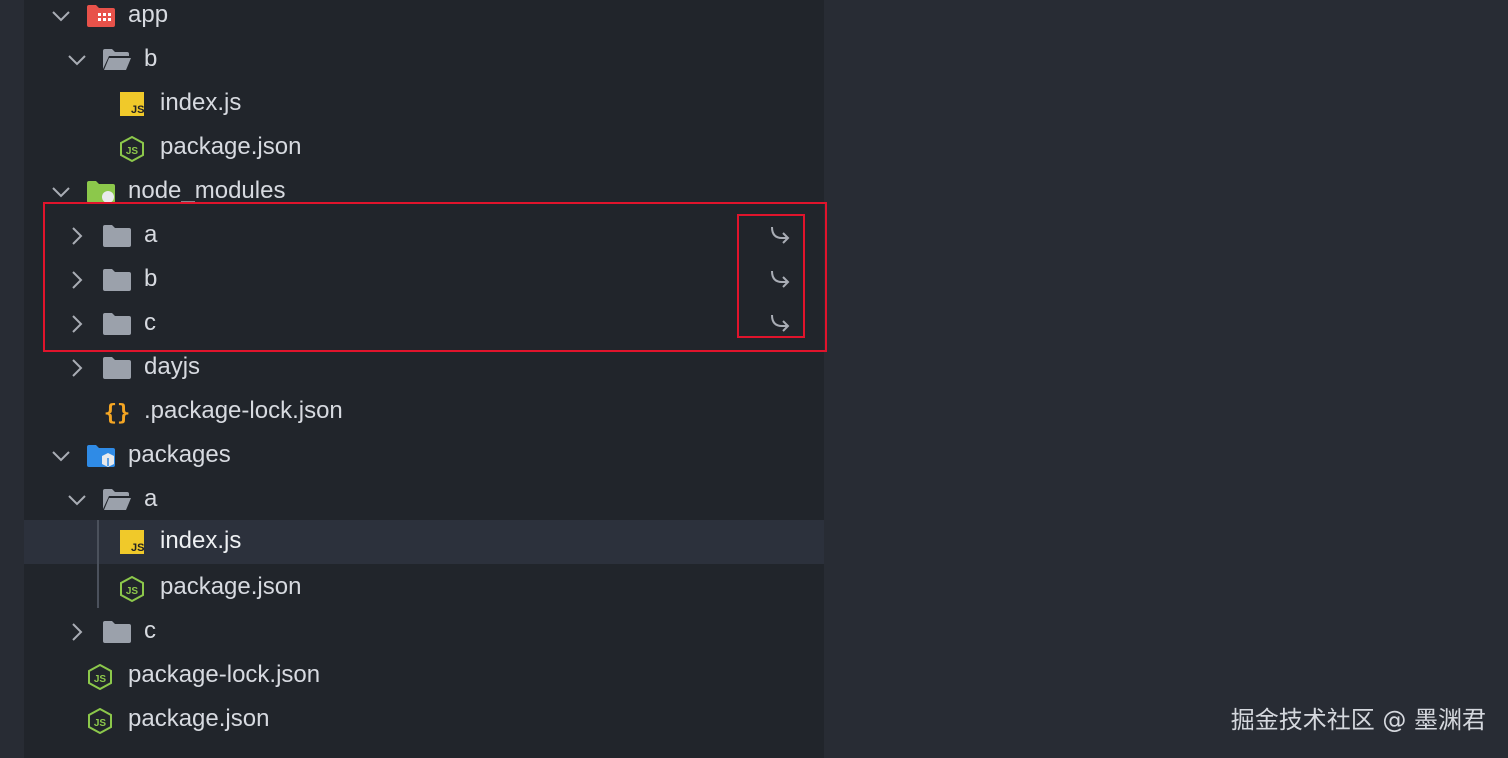 This screenshot has width=1508, height=758. Describe the element at coordinates (424, 368) in the screenshot. I see `tree-item-dayjs: dayjs` at that location.